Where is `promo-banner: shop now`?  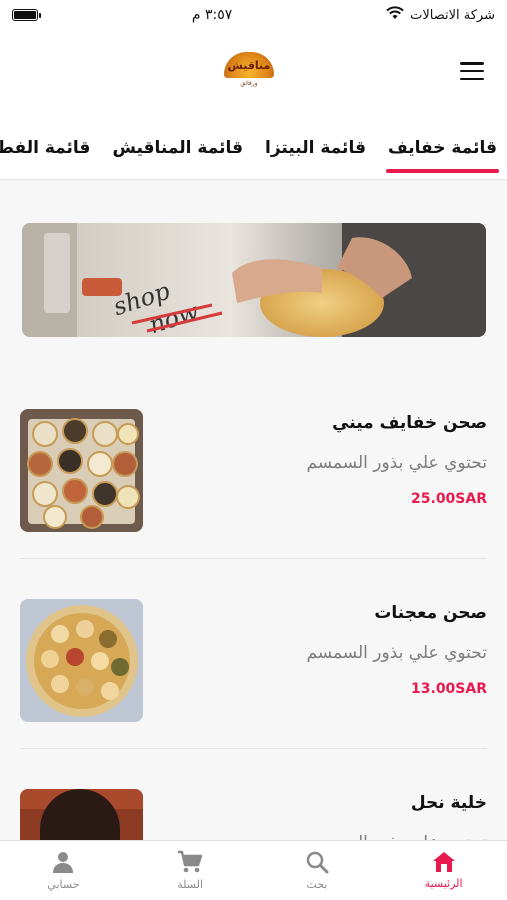 promo-banner: shop now is located at coordinates (254, 280).